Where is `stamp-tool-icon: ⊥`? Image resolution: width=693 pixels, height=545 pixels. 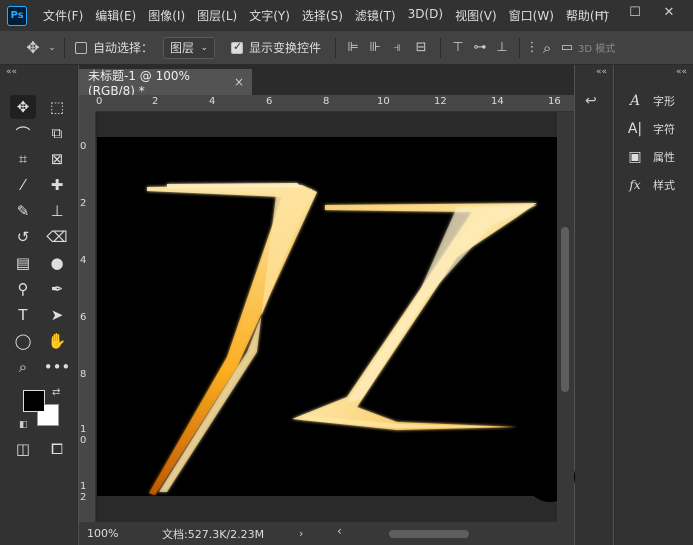
stamp-tool-icon: ⊥ is located at coordinates (57, 211).